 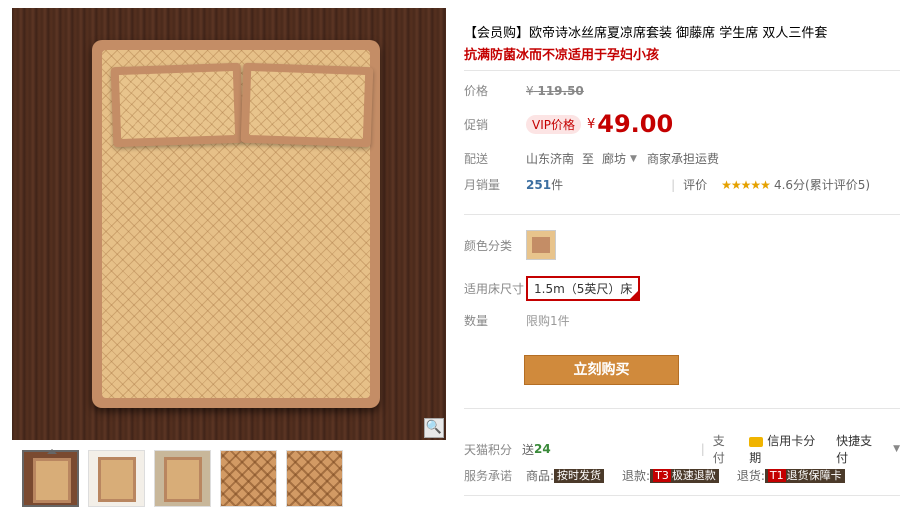 I want to click on rating-stars-icon: ★★★★★, so click(x=746, y=184).